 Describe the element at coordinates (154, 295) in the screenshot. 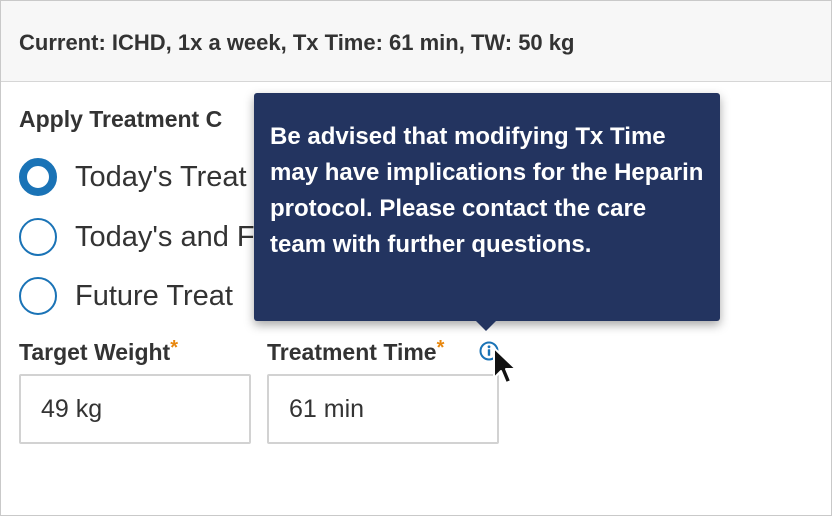

I see `radio-label: Future Treat` at that location.